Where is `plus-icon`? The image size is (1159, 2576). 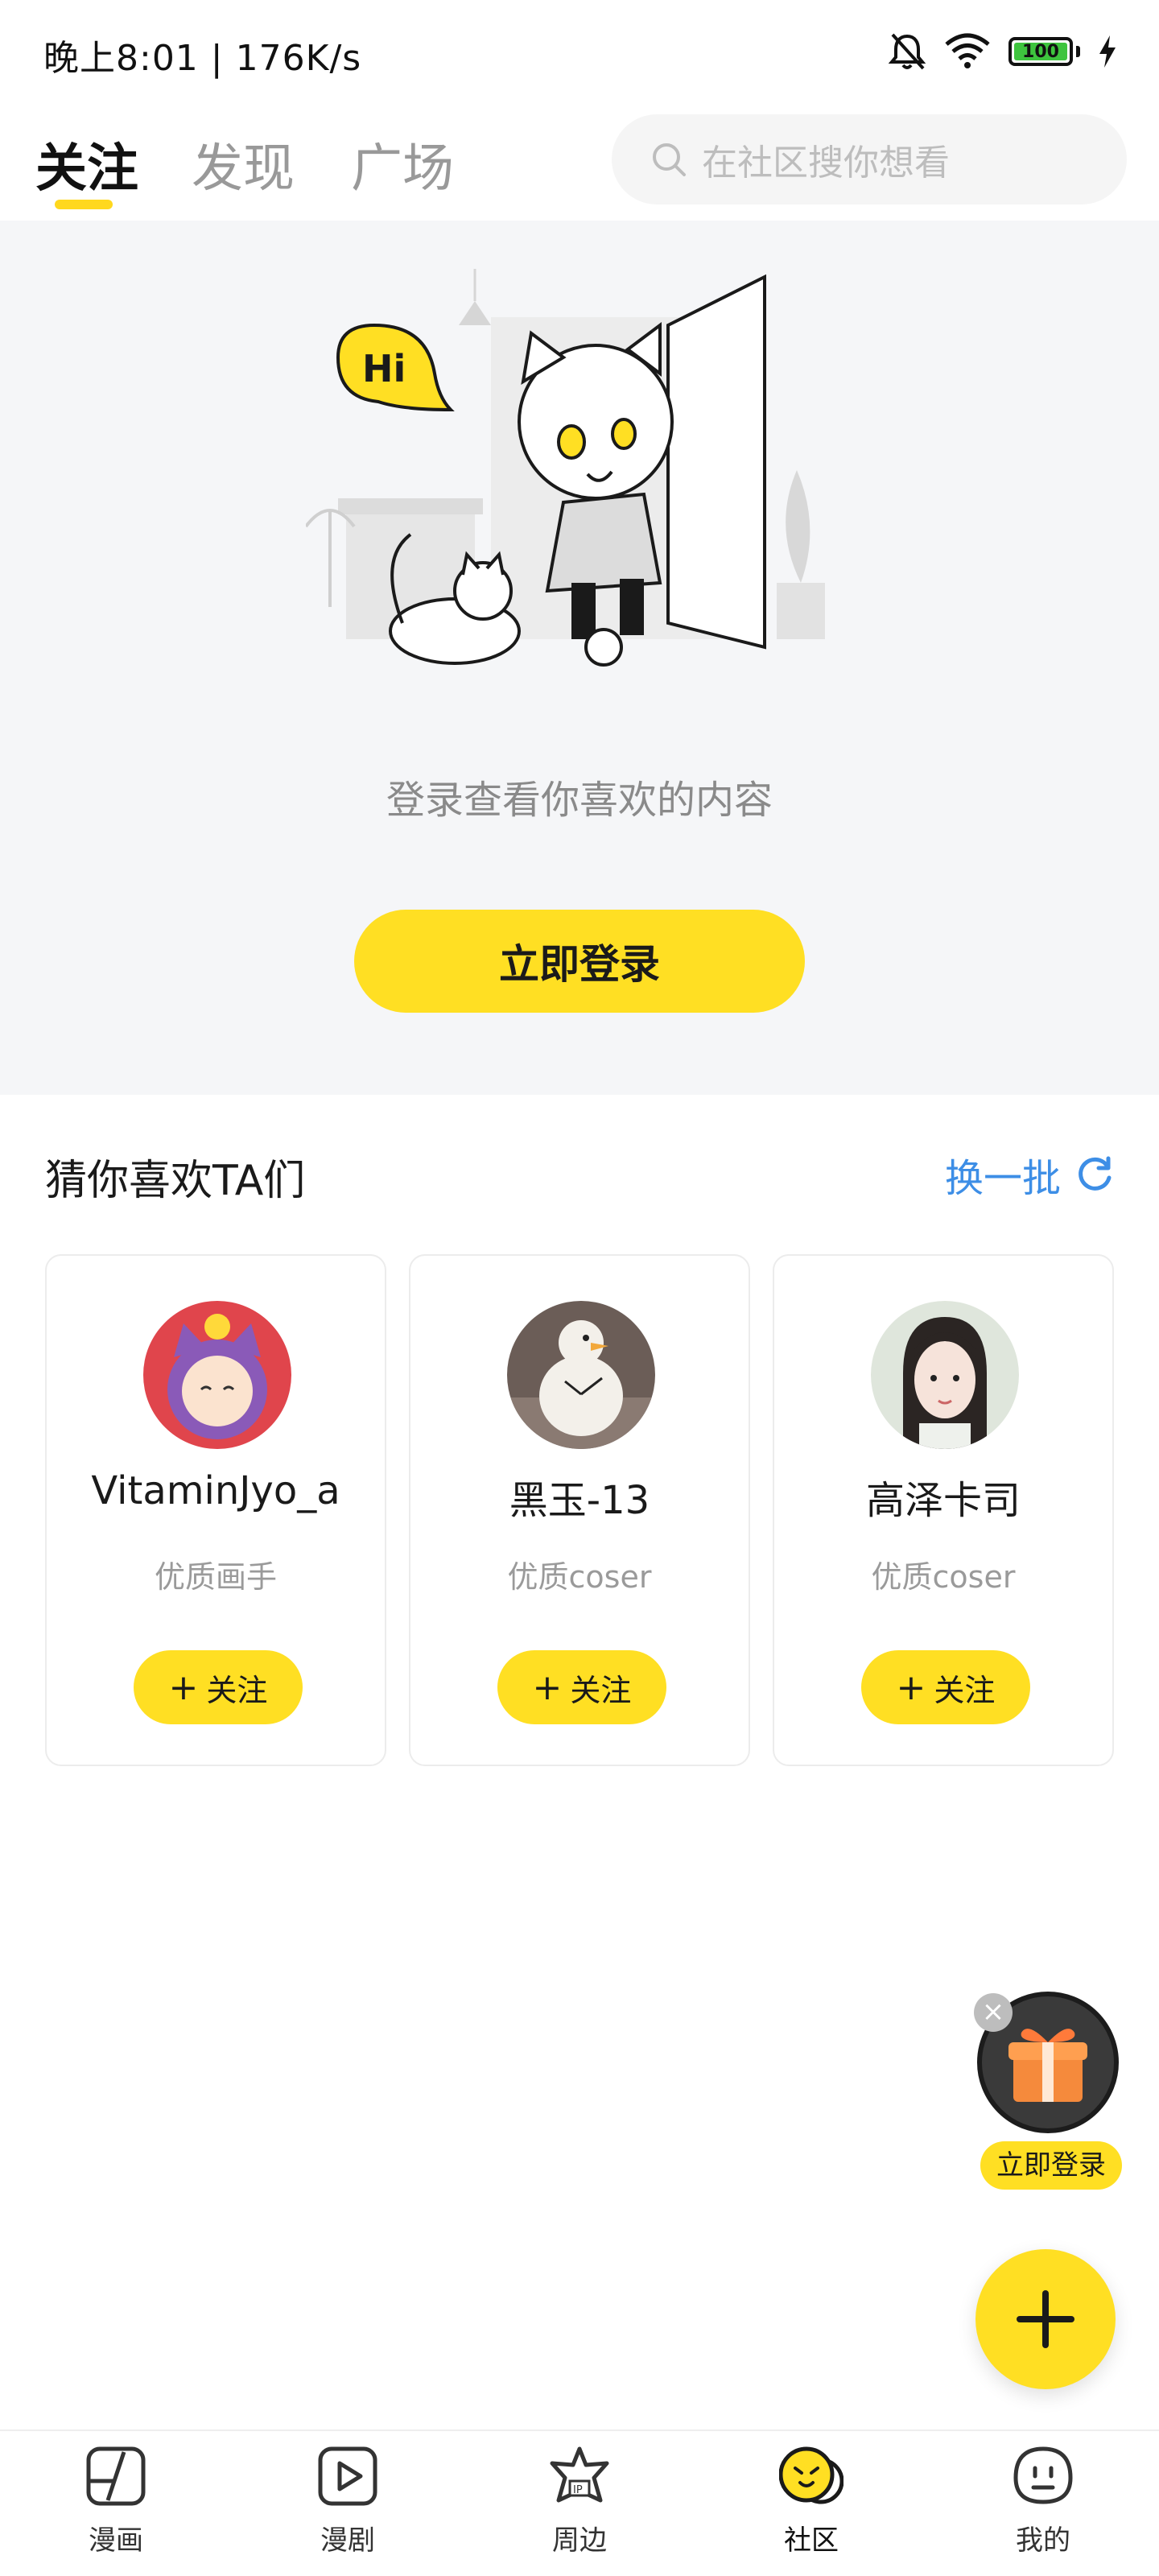
plus-icon is located at coordinates (1045, 2319).